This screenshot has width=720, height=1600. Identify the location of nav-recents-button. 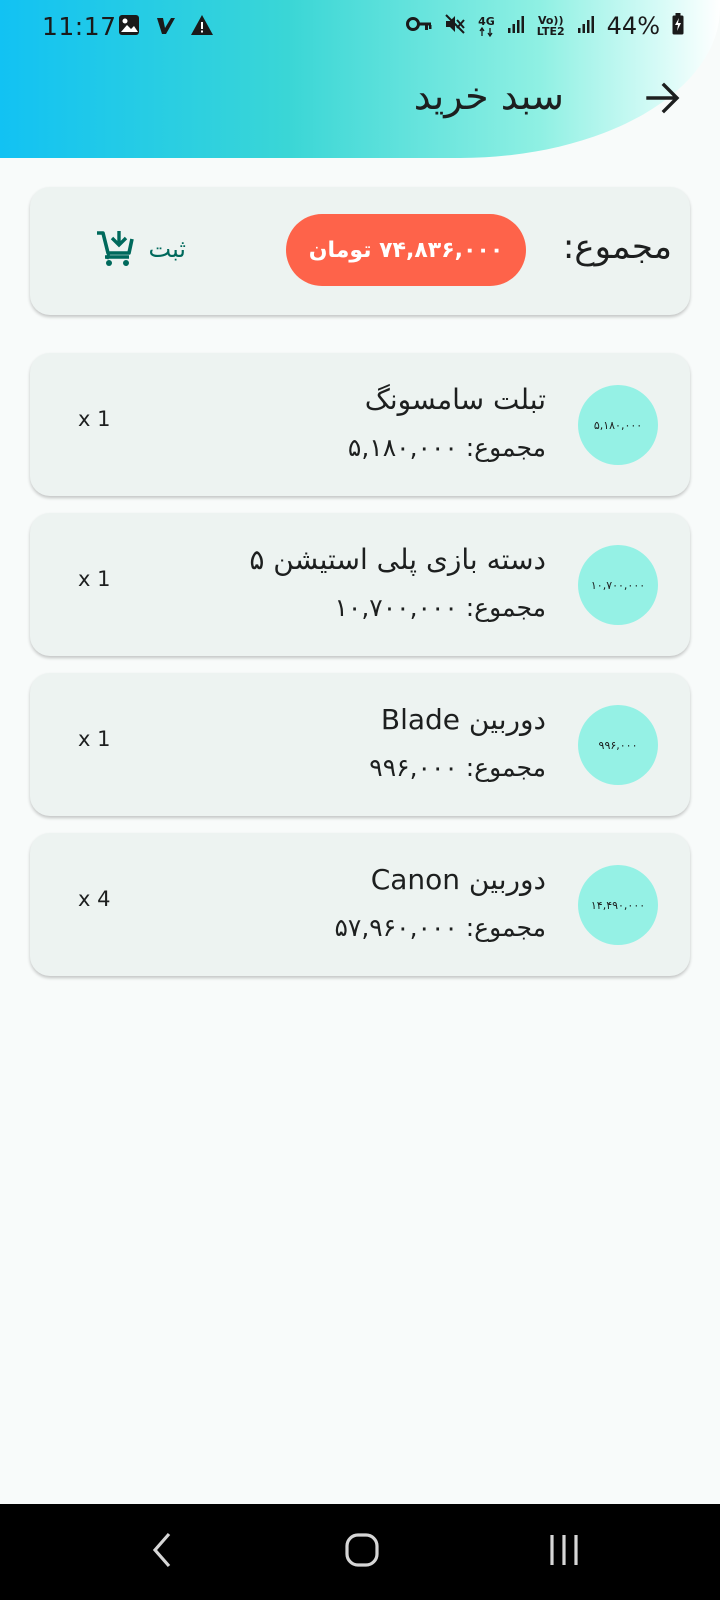
(564, 1552).